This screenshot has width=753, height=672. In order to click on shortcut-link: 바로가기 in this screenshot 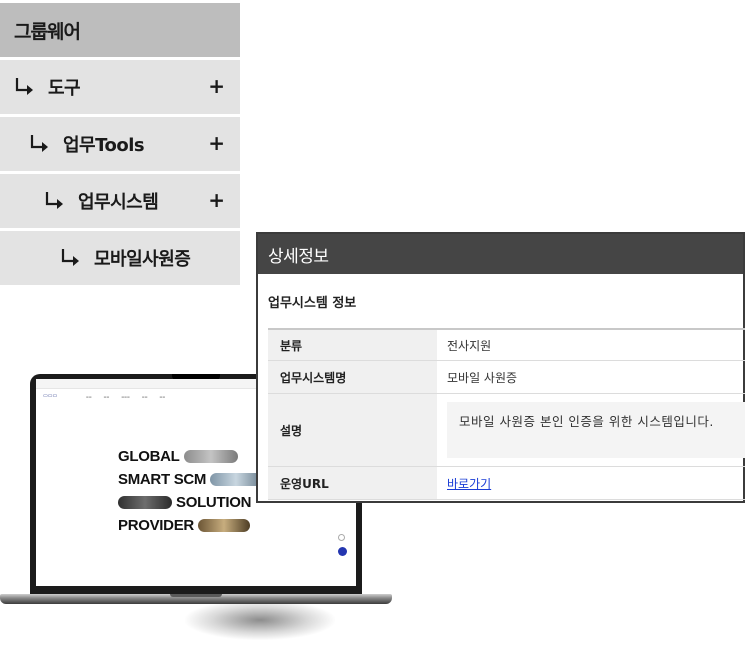, I will do `click(469, 484)`.